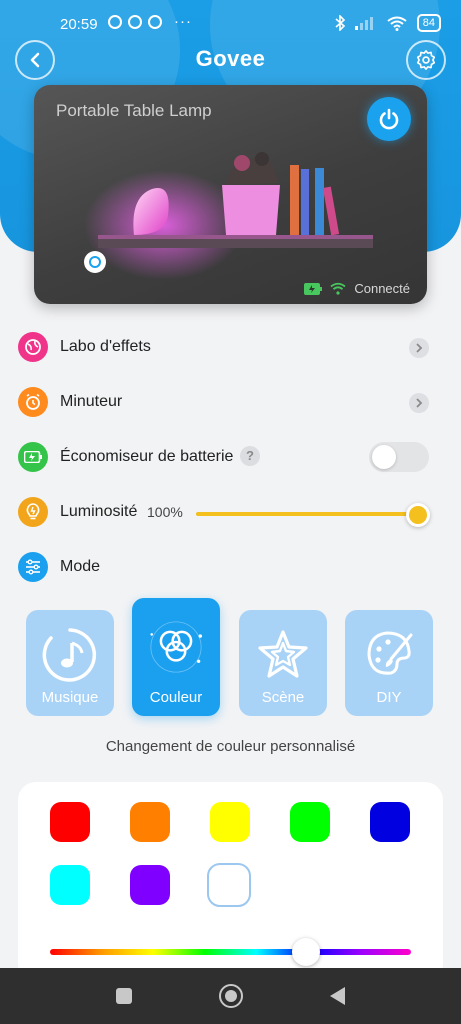 The image size is (461, 1024). Describe the element at coordinates (310, 822) in the screenshot. I see `color-swatch-green` at that location.